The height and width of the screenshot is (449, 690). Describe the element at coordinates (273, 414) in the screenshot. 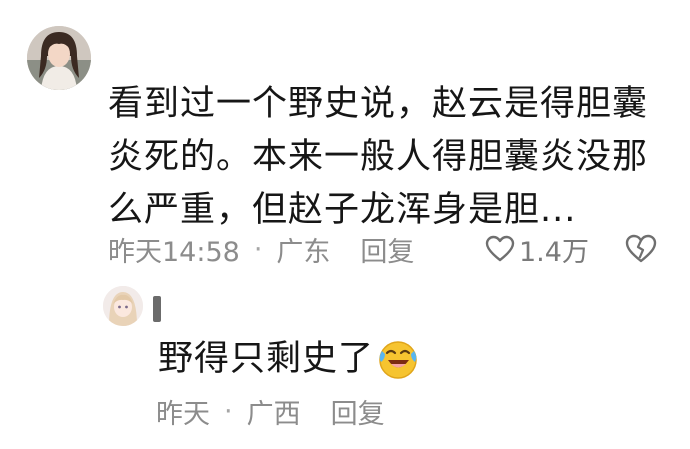

I see `reply-location: 广西` at that location.